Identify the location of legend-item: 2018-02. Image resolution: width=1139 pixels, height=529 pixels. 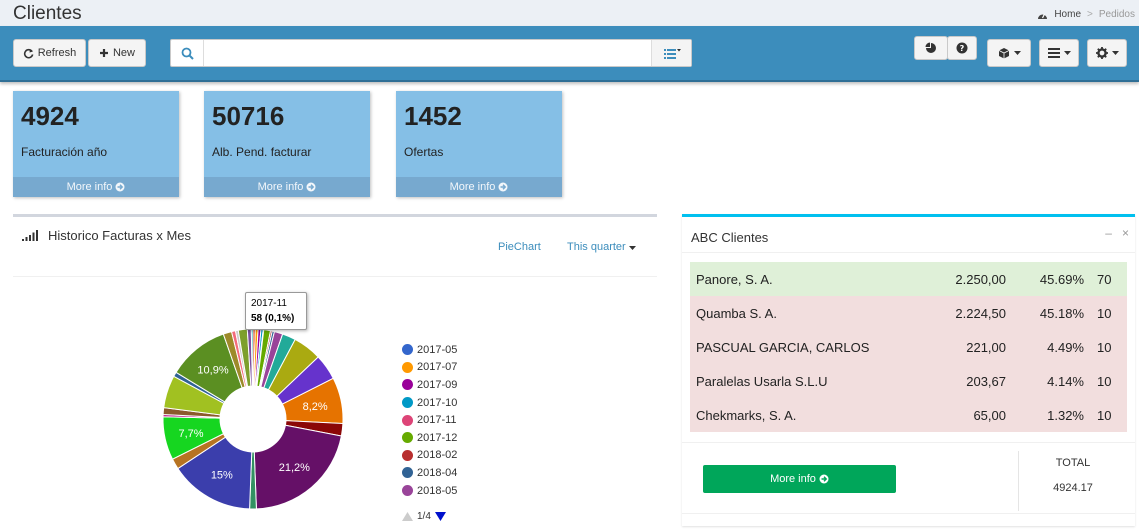
(429, 456).